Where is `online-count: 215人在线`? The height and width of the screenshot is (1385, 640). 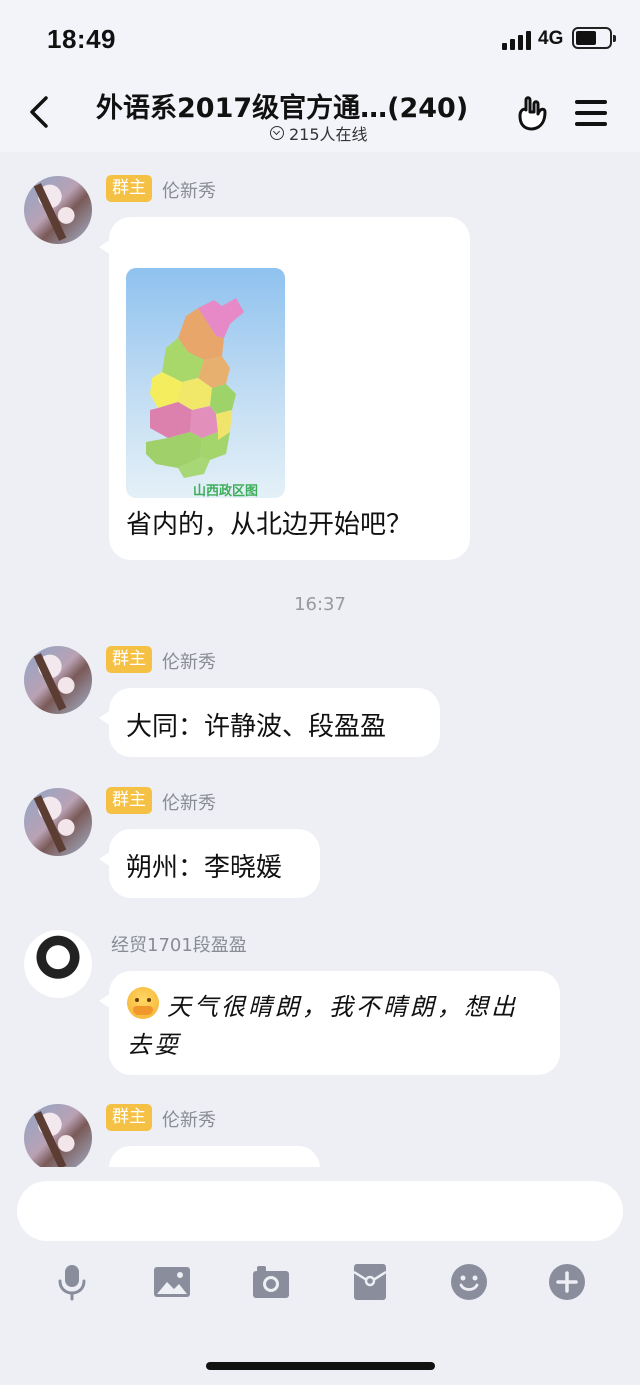 online-count: 215人在线 is located at coordinates (319, 133).